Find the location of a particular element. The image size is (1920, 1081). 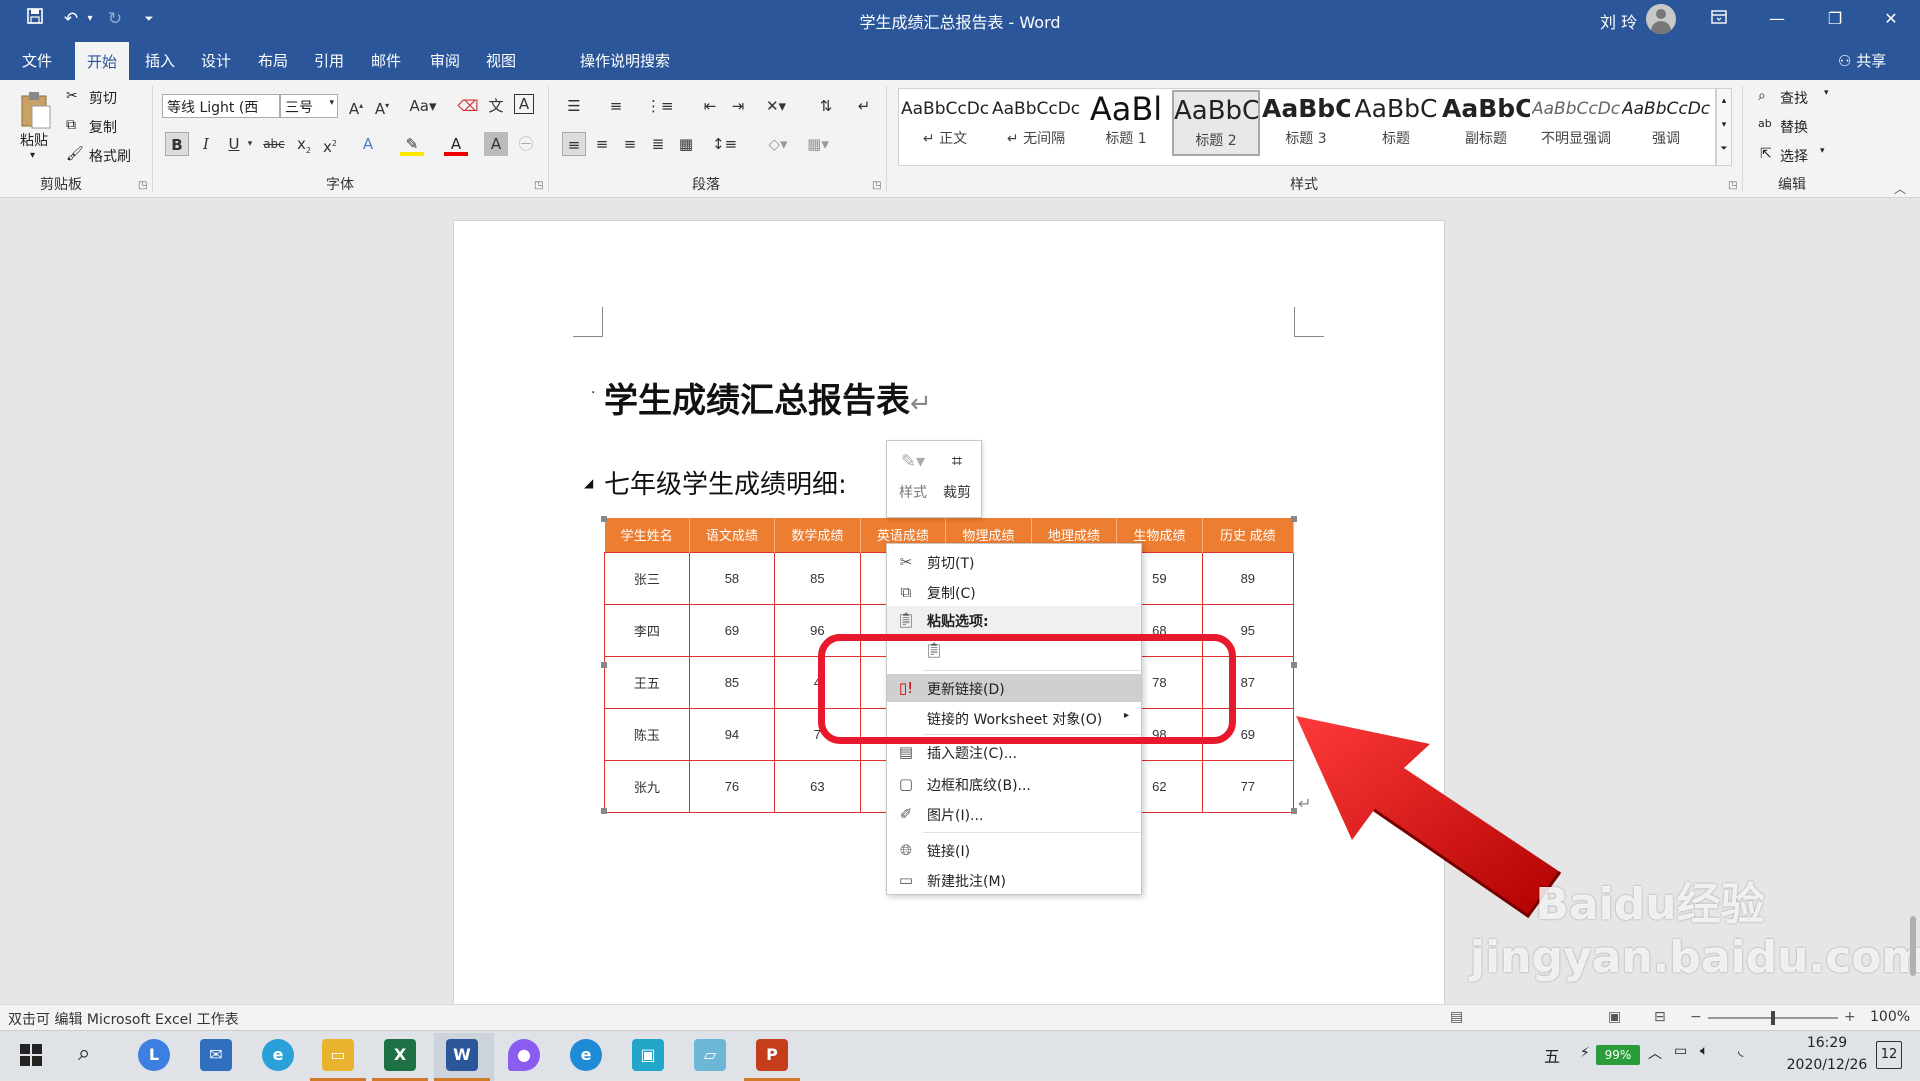

style-normal: AaBbCcDc ↵ 正文 is located at coordinates (945, 123).